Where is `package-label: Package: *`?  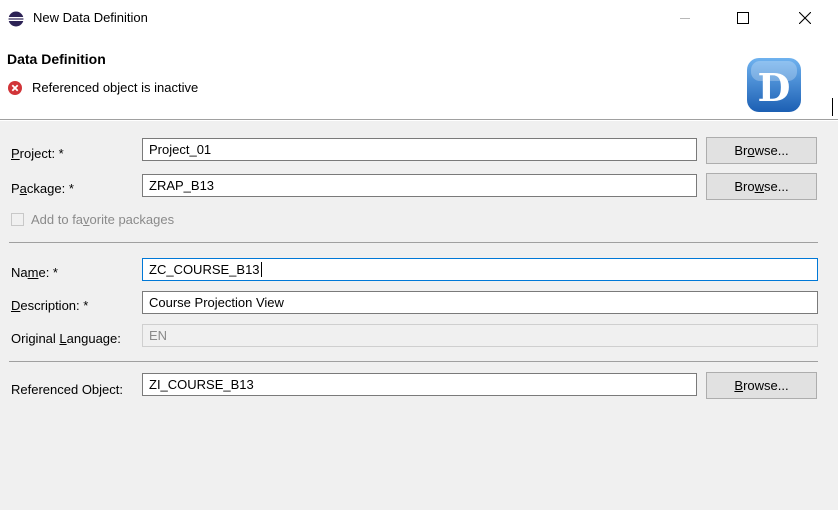
package-label: Package: * is located at coordinates (42, 188).